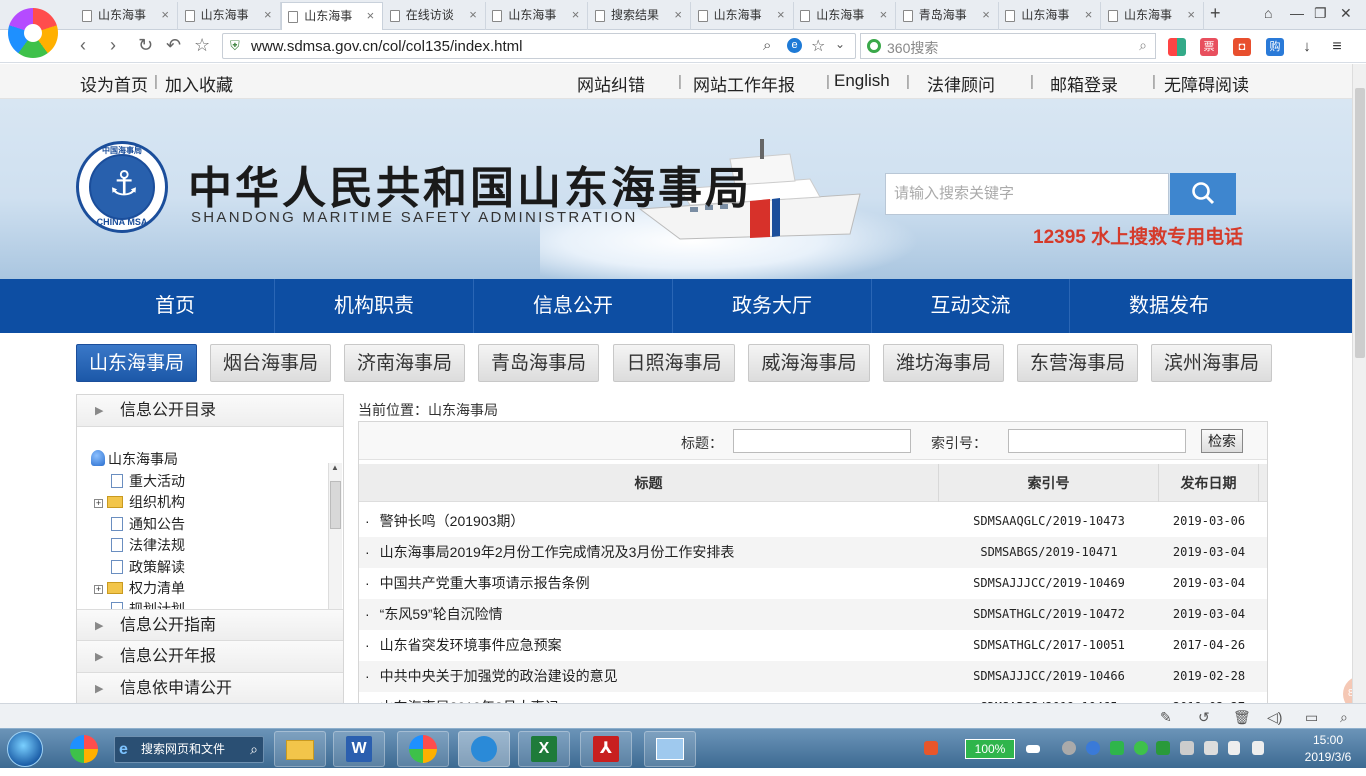  Describe the element at coordinates (1177, 47) in the screenshot. I see `apps-icon` at that location.